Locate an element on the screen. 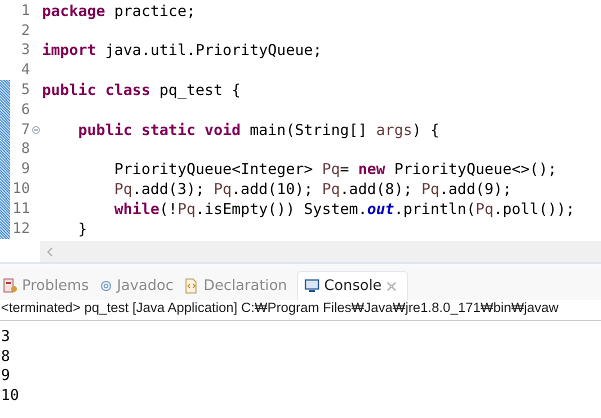 This screenshot has width=601, height=418. console-output-line: 8 is located at coordinates (6, 356).